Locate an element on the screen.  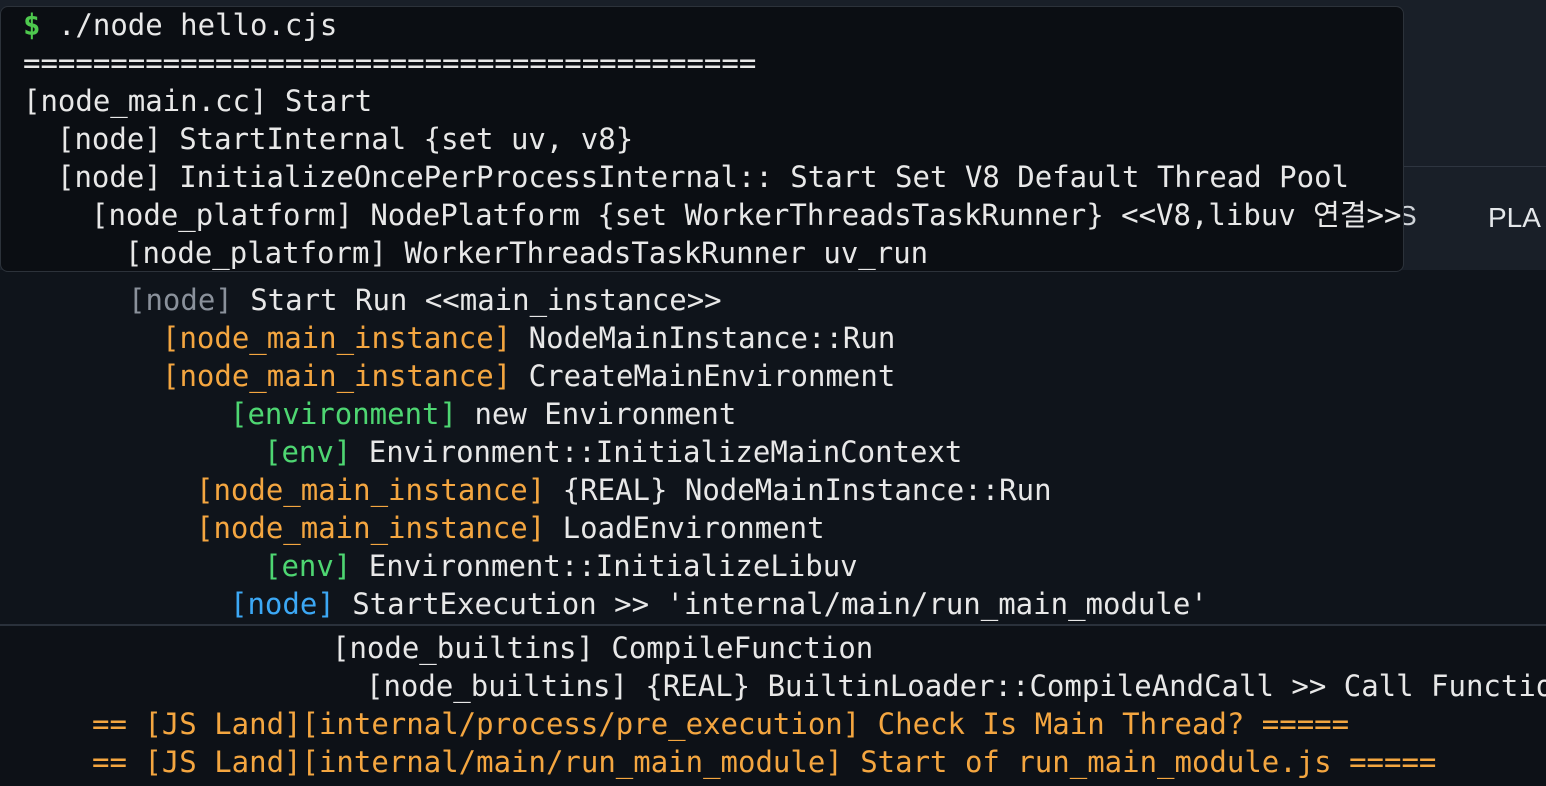
log-line: [node_main_instance] LoadEnvironment is located at coordinates (510, 528).